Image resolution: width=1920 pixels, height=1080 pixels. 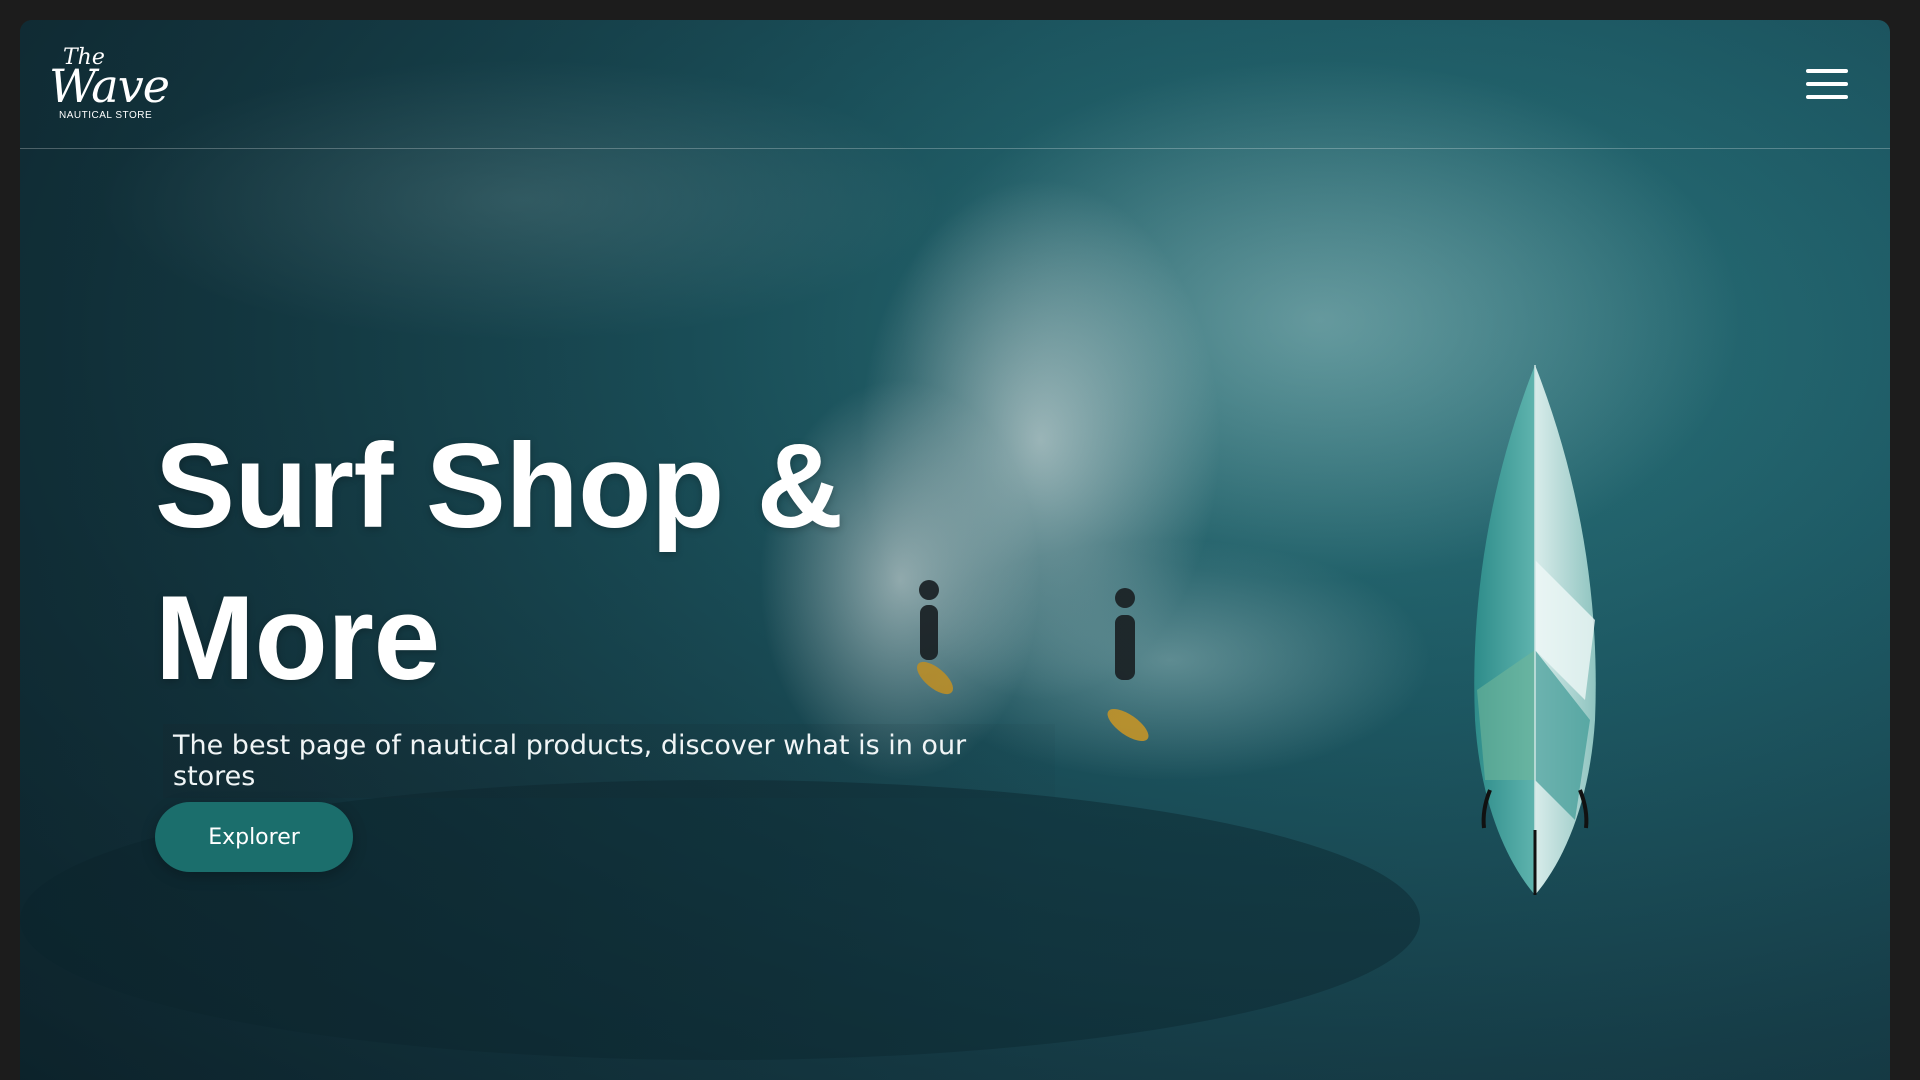 What do you see at coordinates (499, 486) in the screenshot?
I see `hero-title-line1: Surf Shop &` at bounding box center [499, 486].